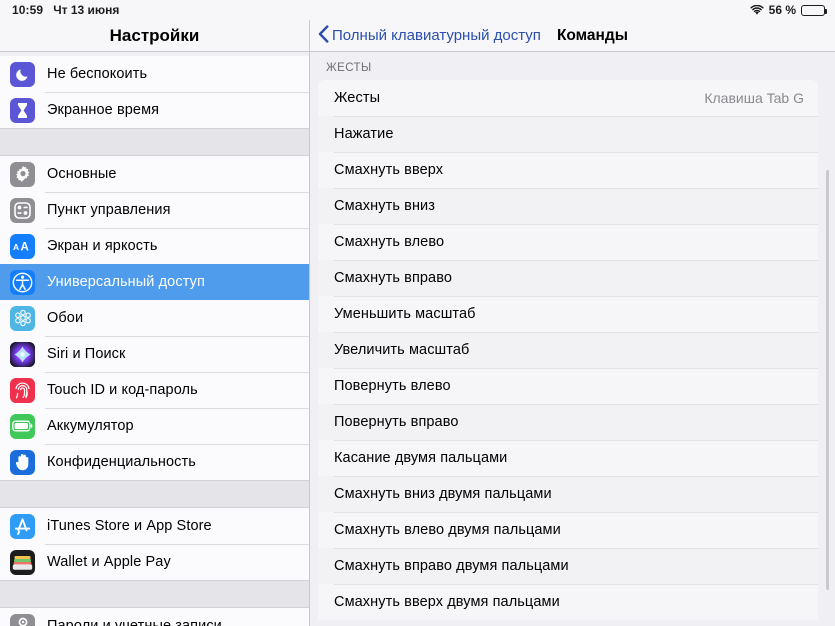 The image size is (835, 626). I want to click on command-label: Смахнуть вправо двумя пальцами, so click(451, 566).